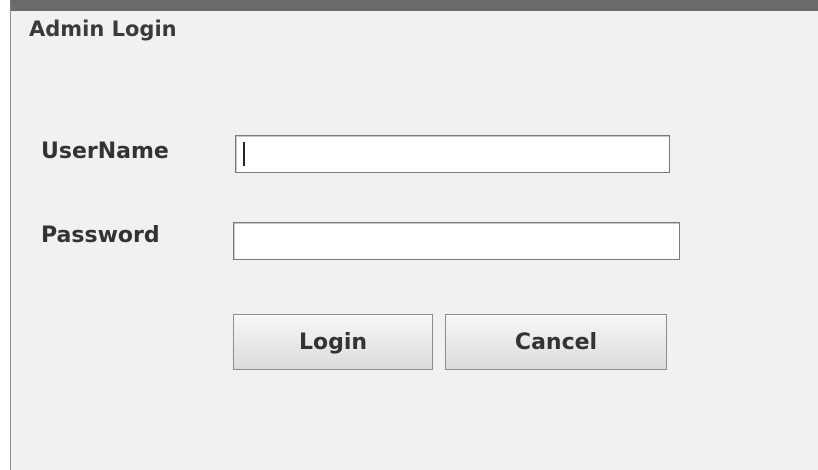  I want to click on dialog-title: Admin Login, so click(103, 29).